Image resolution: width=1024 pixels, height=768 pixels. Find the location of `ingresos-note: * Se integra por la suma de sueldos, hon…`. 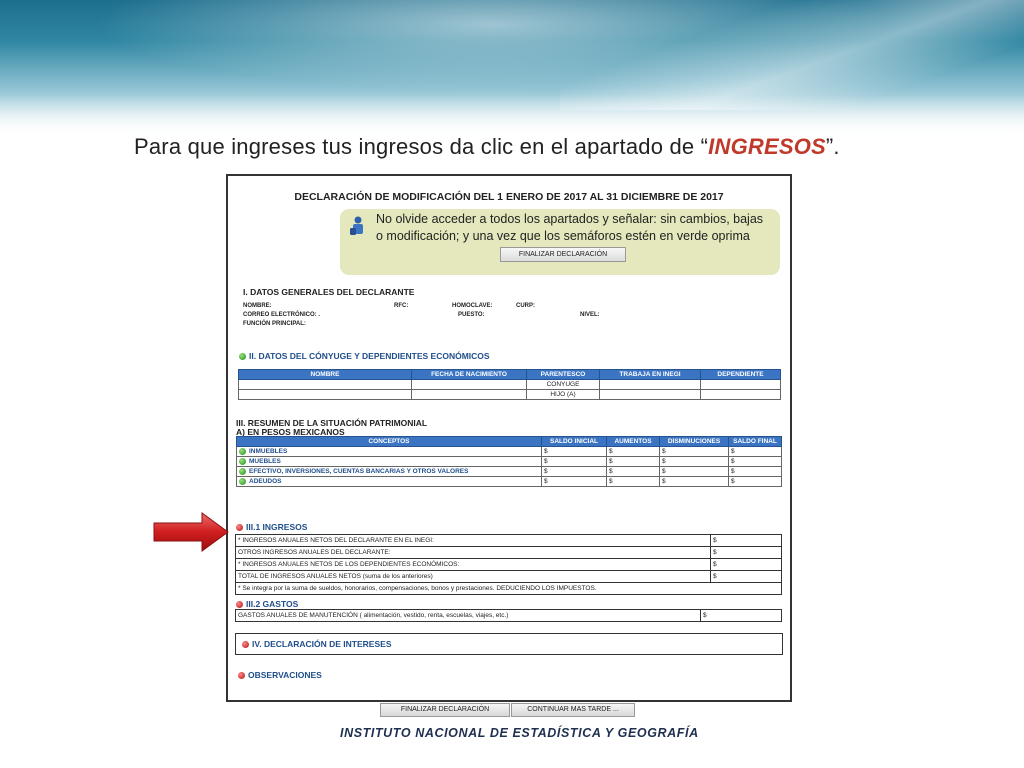

ingresos-note: * Se integra por la suma de sueldos, hon… is located at coordinates (508, 588).